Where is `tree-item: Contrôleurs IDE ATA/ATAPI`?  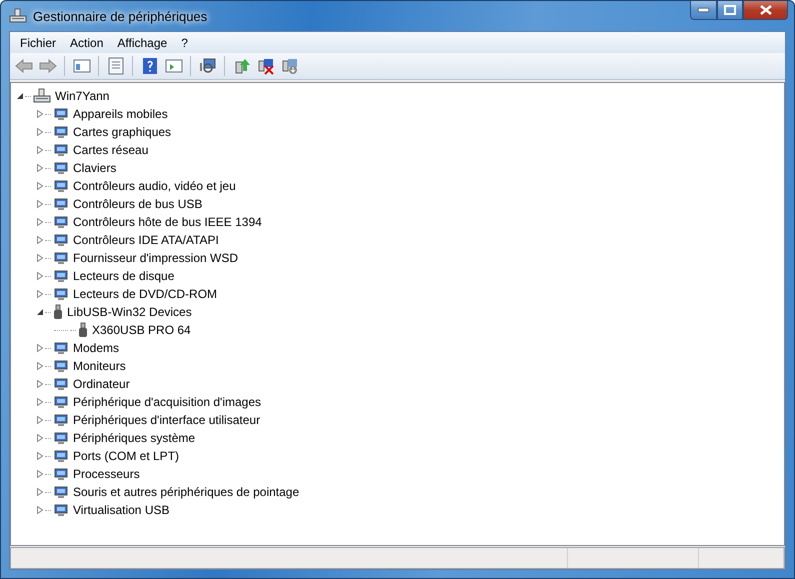
tree-item: Contrôleurs IDE ATA/ATAPI is located at coordinates (146, 240).